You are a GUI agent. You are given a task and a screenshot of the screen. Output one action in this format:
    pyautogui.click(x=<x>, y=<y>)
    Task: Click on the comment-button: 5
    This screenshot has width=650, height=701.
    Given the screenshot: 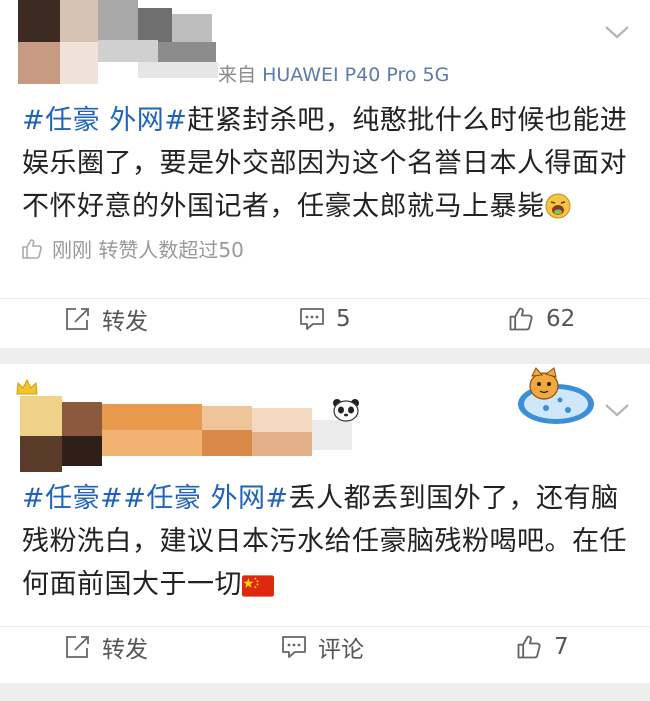 What is the action you would take?
    pyautogui.click(x=324, y=319)
    